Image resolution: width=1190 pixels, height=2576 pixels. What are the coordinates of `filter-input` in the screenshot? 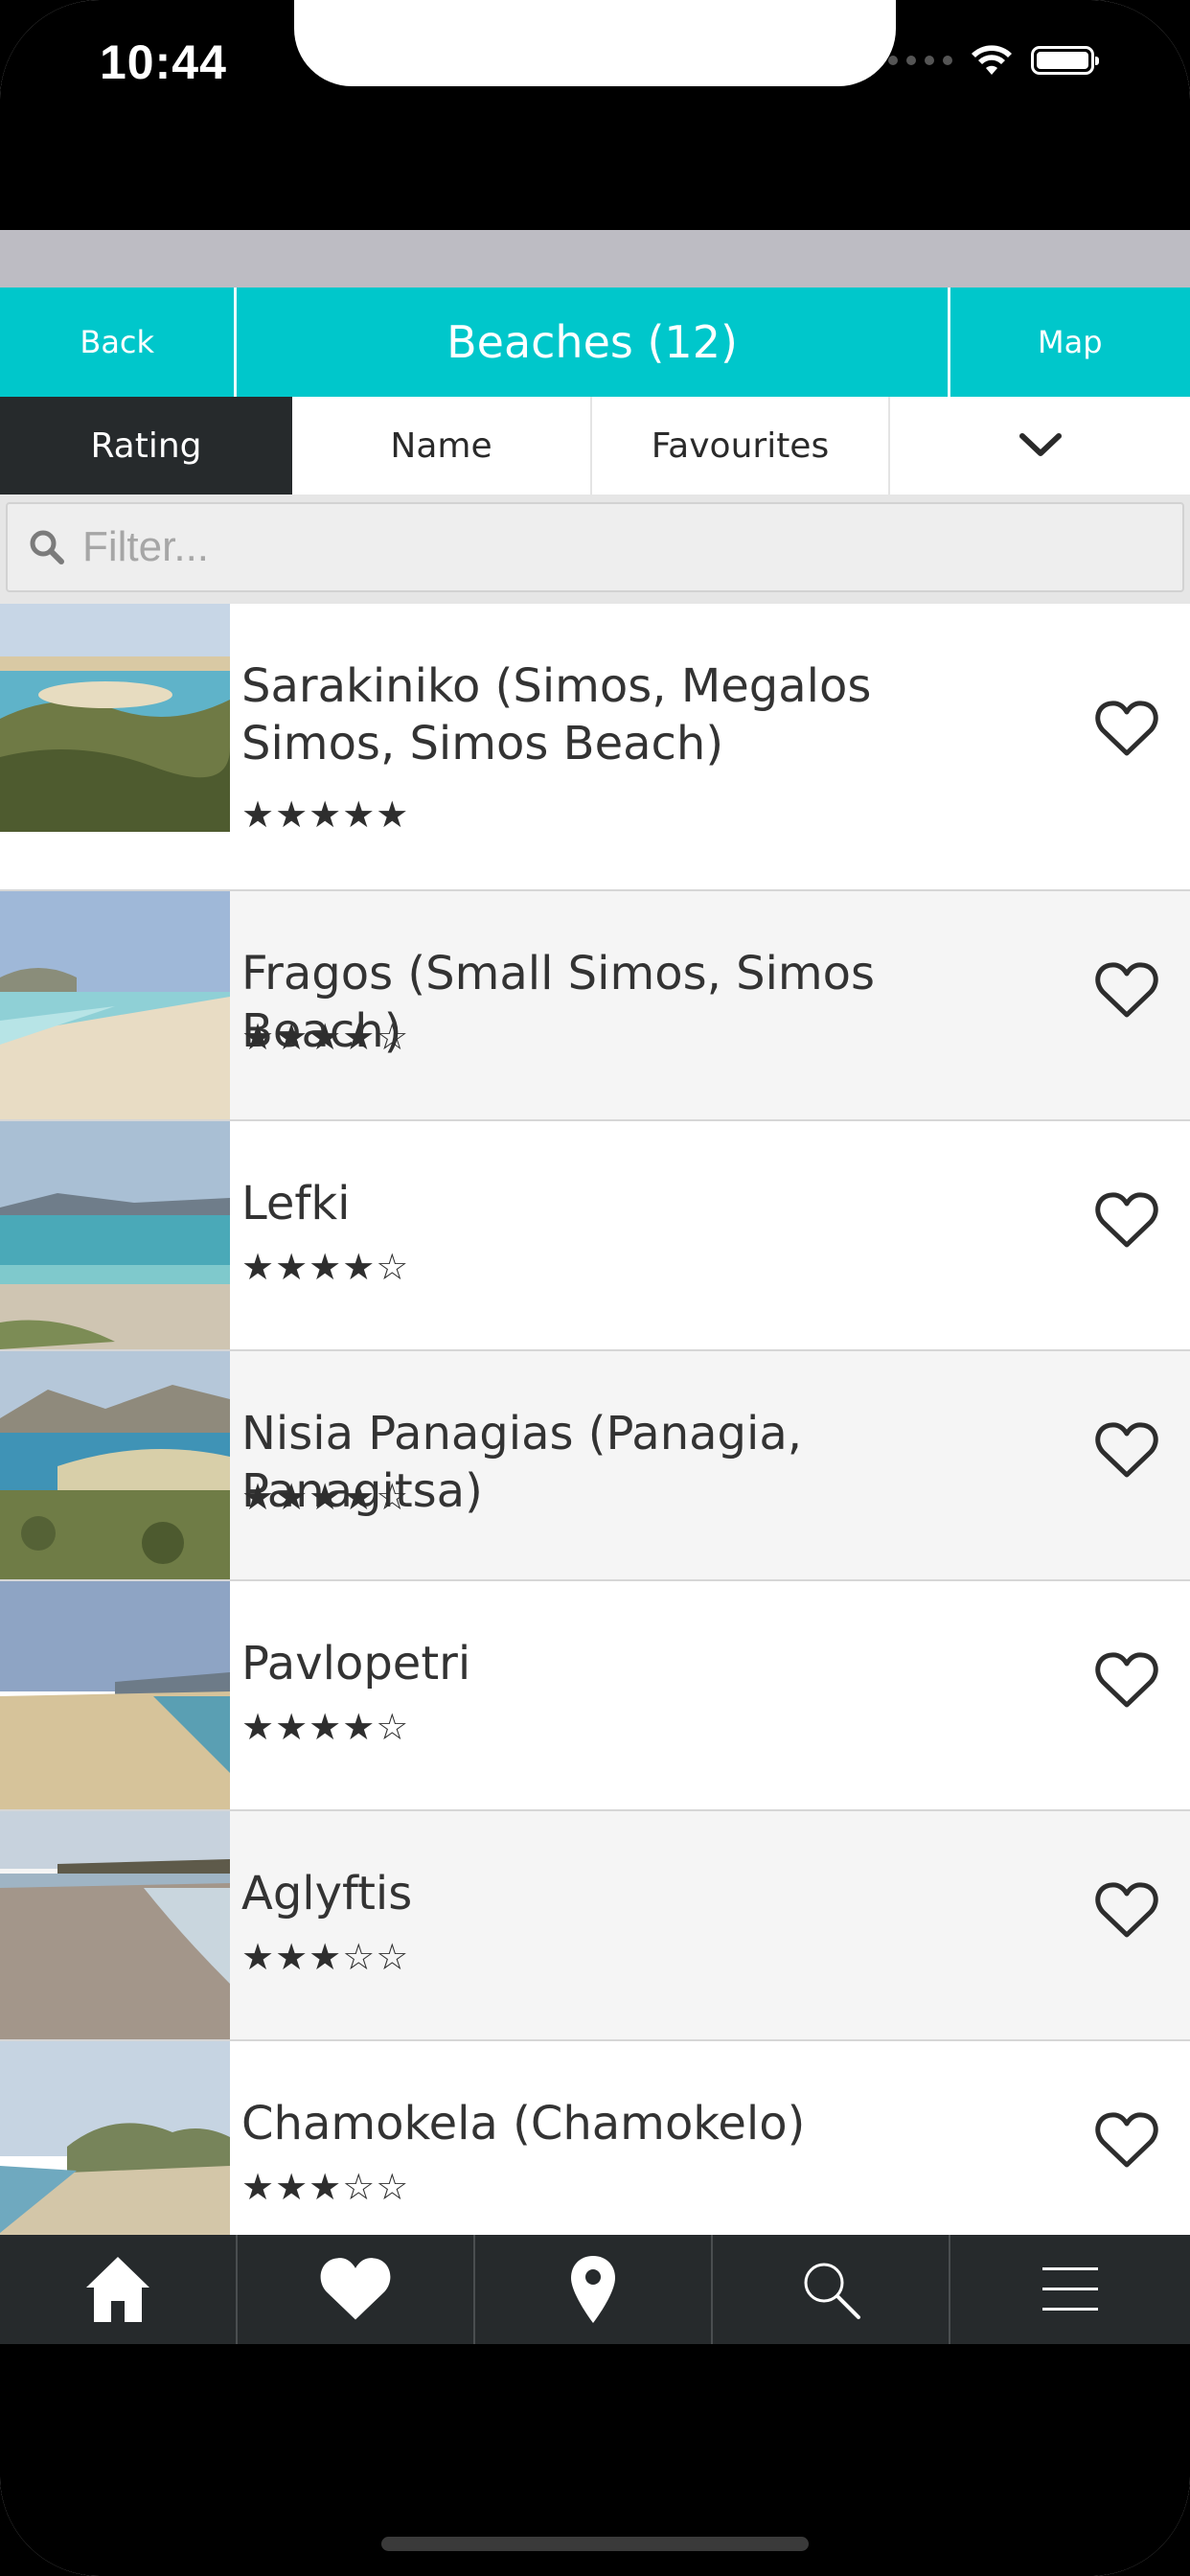 It's located at (609, 547).